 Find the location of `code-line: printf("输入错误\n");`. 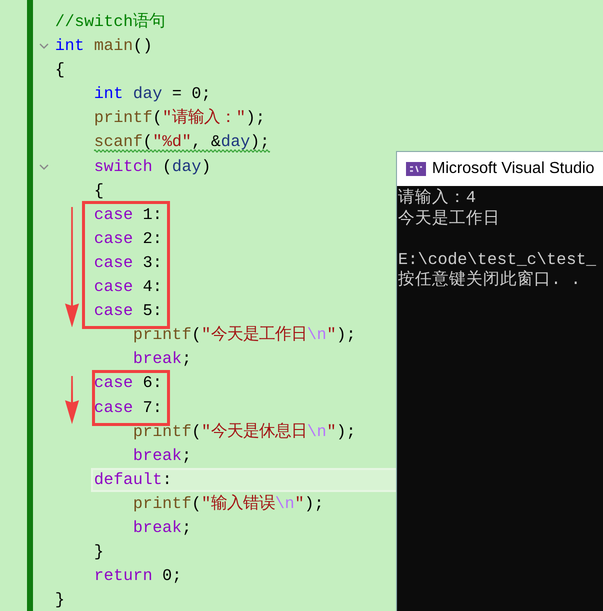

code-line: printf("输入错误\n"); is located at coordinates (228, 503).